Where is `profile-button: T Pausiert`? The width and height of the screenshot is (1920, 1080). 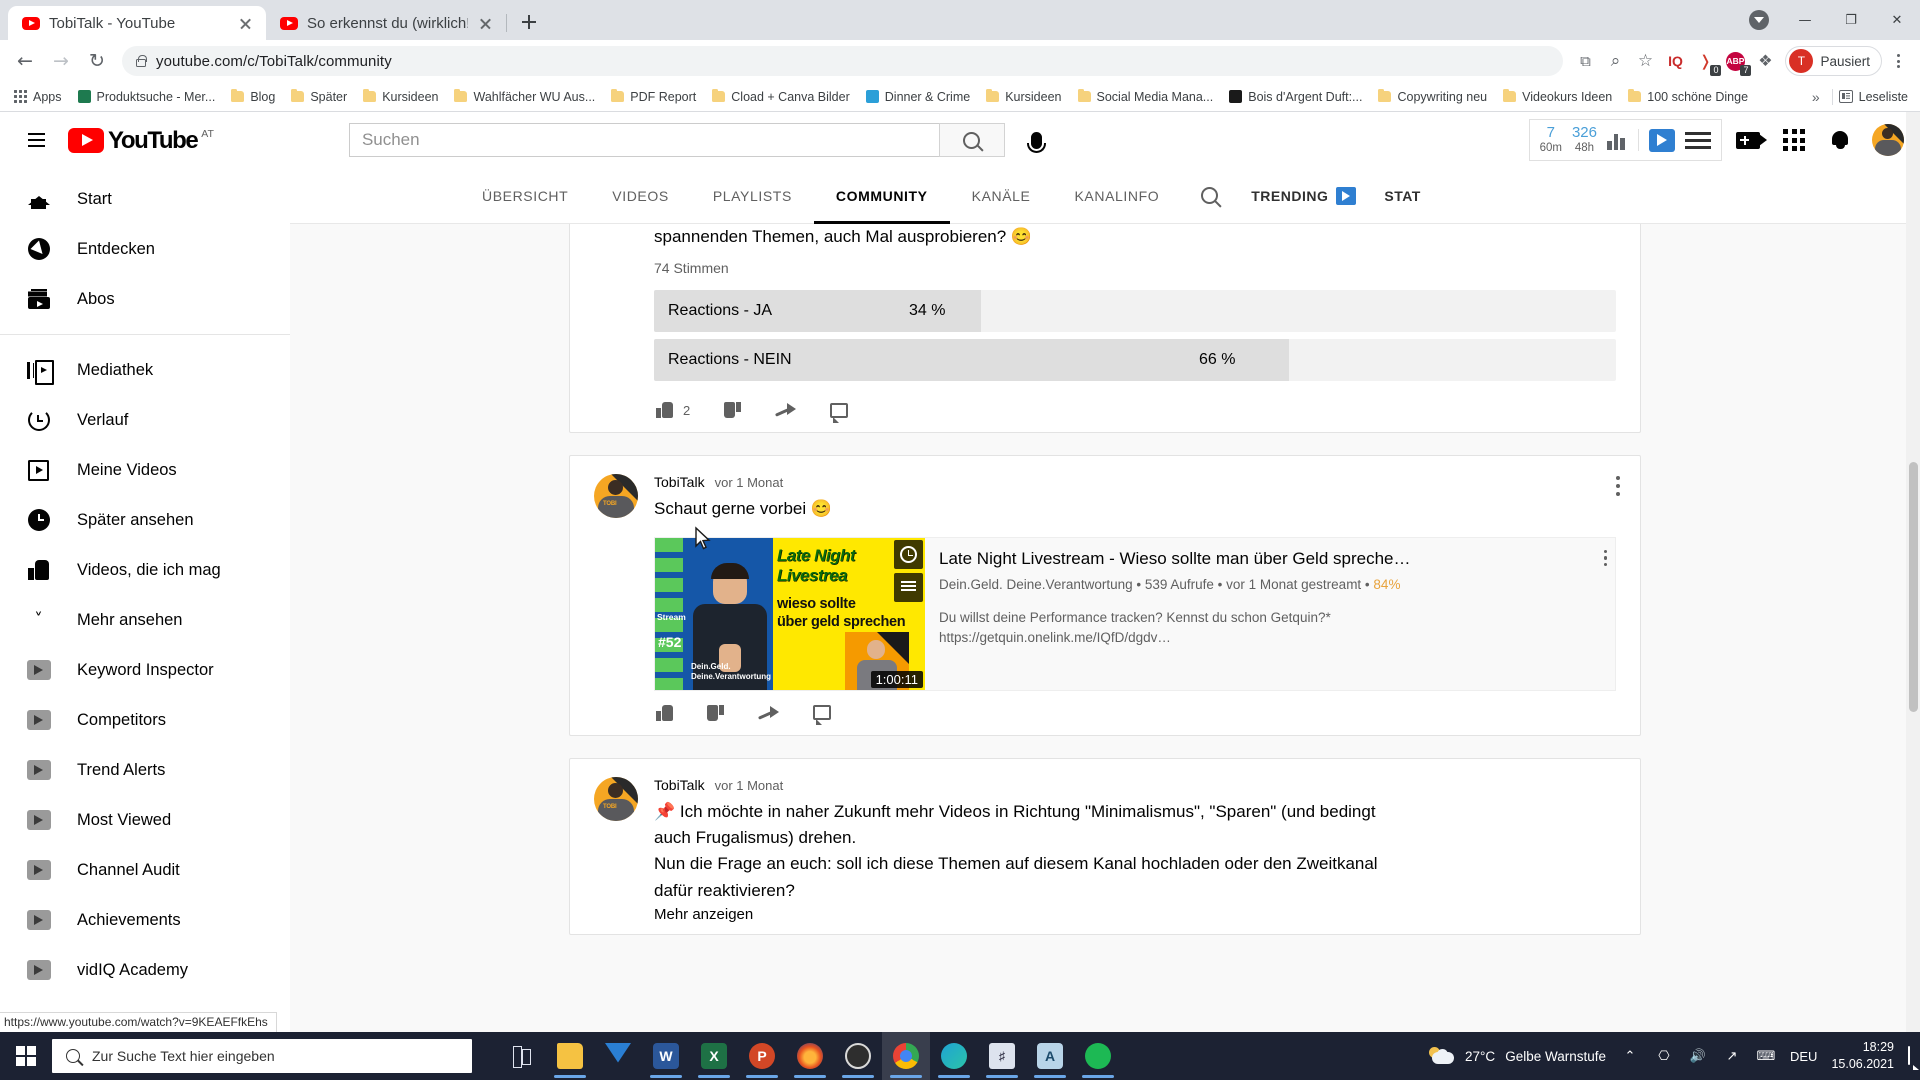 profile-button: T Pausiert is located at coordinates (1833, 61).